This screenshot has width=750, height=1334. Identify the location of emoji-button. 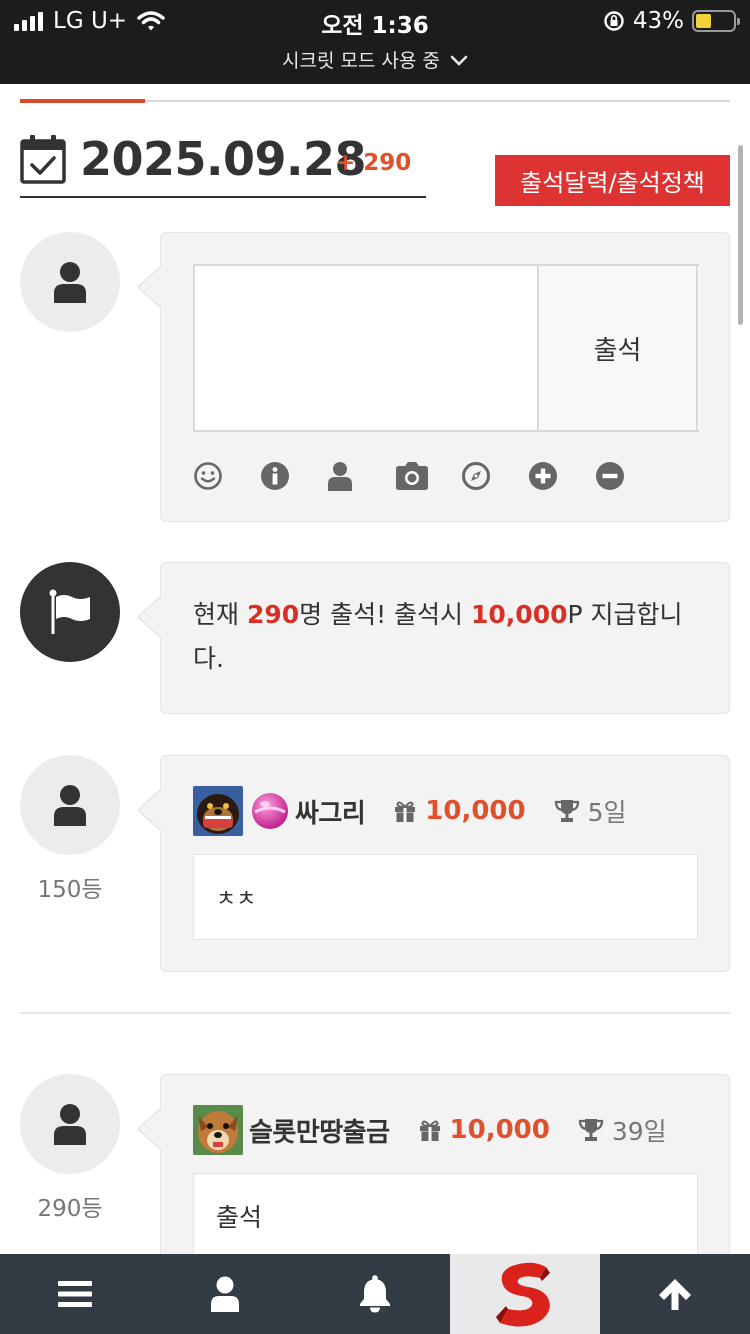
(226, 476).